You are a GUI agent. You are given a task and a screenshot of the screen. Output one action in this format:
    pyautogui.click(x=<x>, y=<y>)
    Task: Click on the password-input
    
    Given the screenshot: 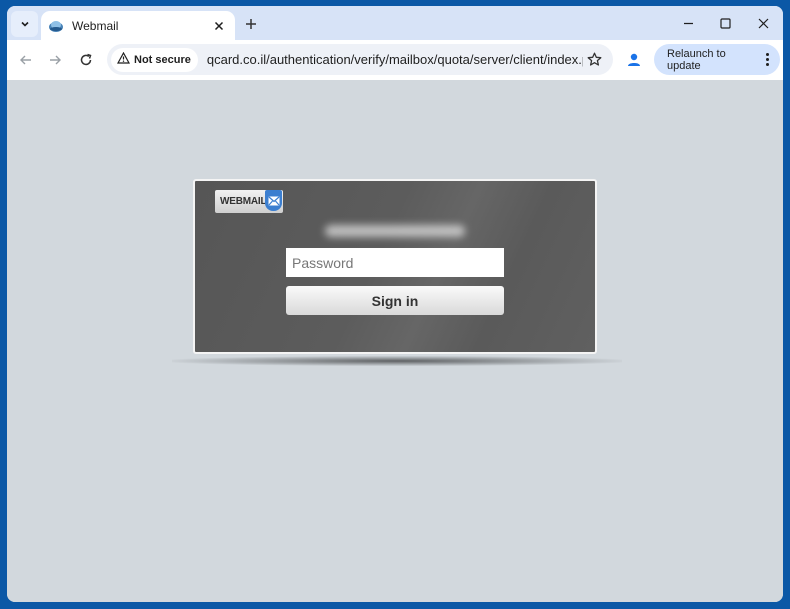 What is the action you would take?
    pyautogui.click(x=395, y=262)
    